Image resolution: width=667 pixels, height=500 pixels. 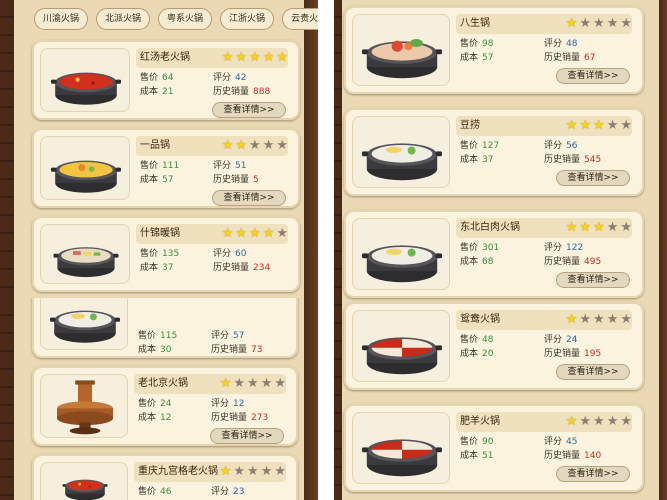 I want to click on price-value: 64, so click(x=168, y=78).